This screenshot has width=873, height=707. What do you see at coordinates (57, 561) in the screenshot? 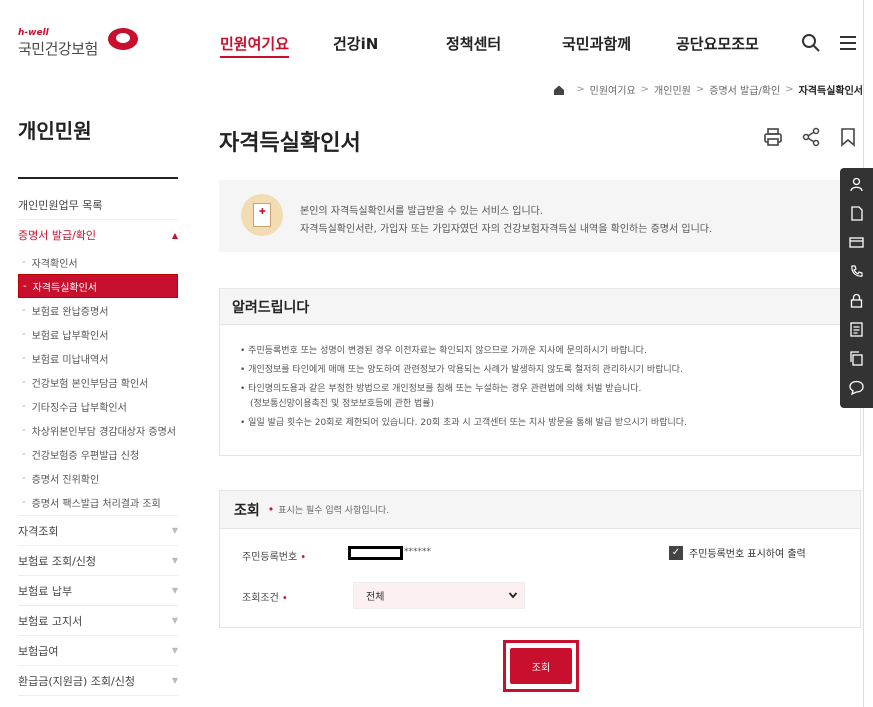
I see `sidebar-item-label: 보험료 조회/신청` at bounding box center [57, 561].